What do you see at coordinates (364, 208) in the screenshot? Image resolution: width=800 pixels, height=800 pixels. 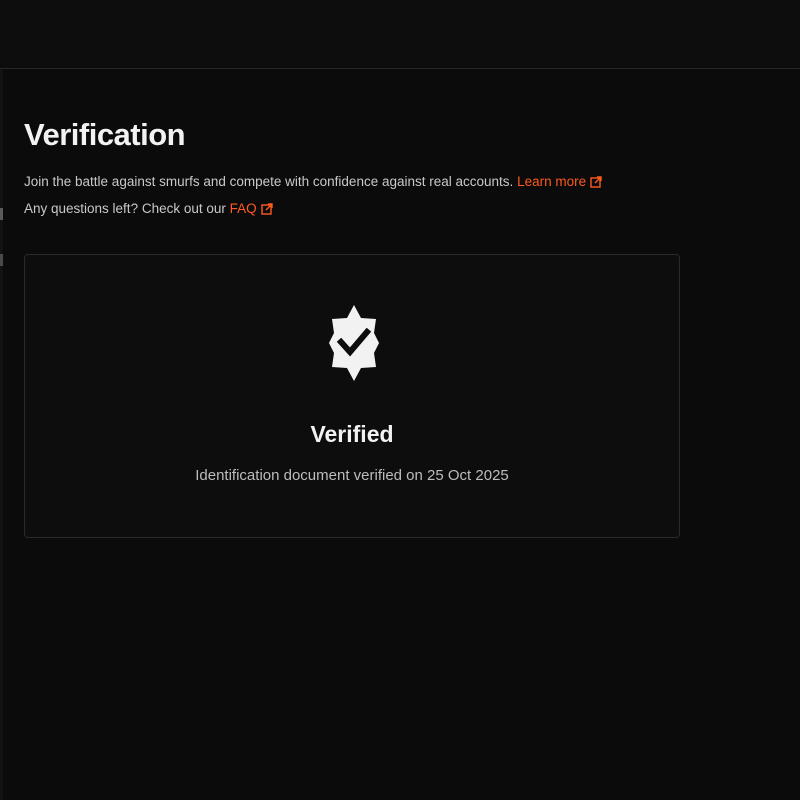 I see `description-line-2: Any questions left? Check out our FAQ` at bounding box center [364, 208].